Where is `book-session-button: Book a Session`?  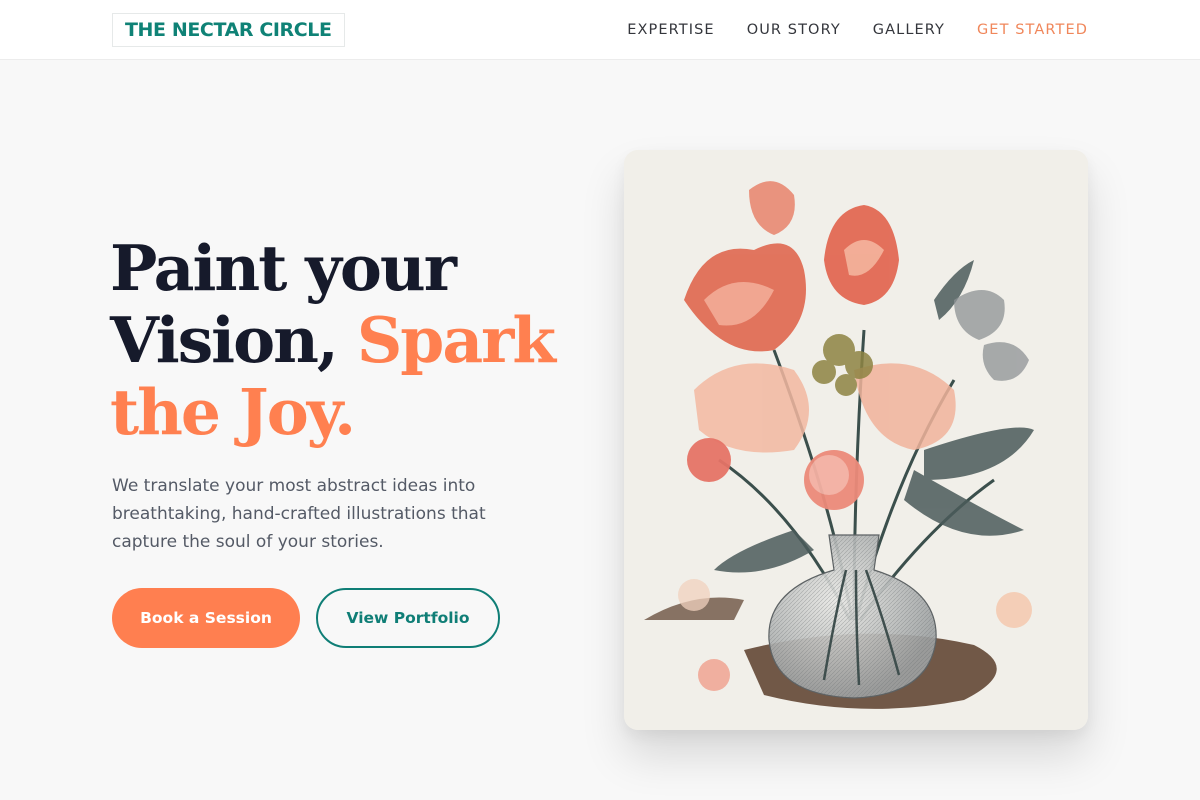
book-session-button: Book a Session is located at coordinates (206, 618).